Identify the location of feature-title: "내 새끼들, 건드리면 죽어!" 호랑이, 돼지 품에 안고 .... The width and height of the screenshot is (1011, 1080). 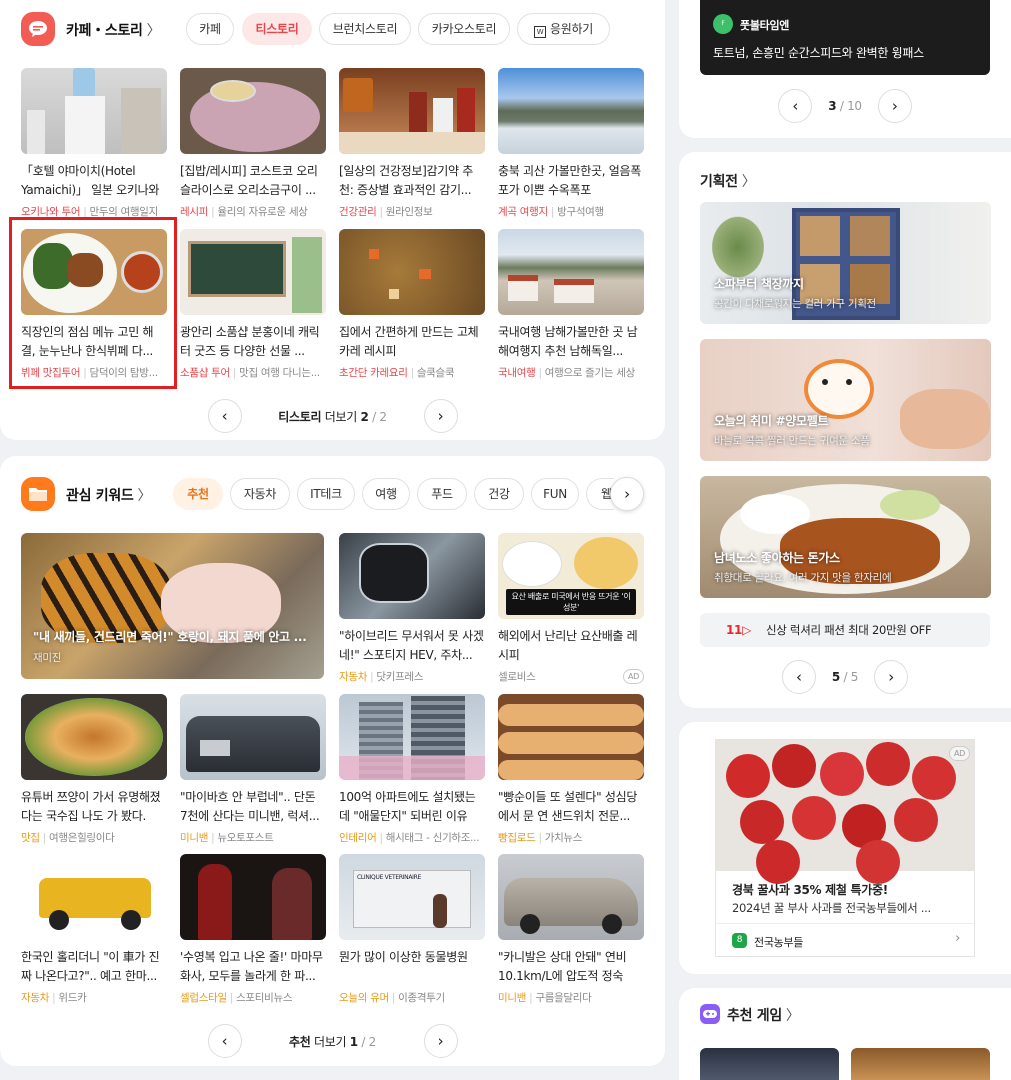
(170, 637).